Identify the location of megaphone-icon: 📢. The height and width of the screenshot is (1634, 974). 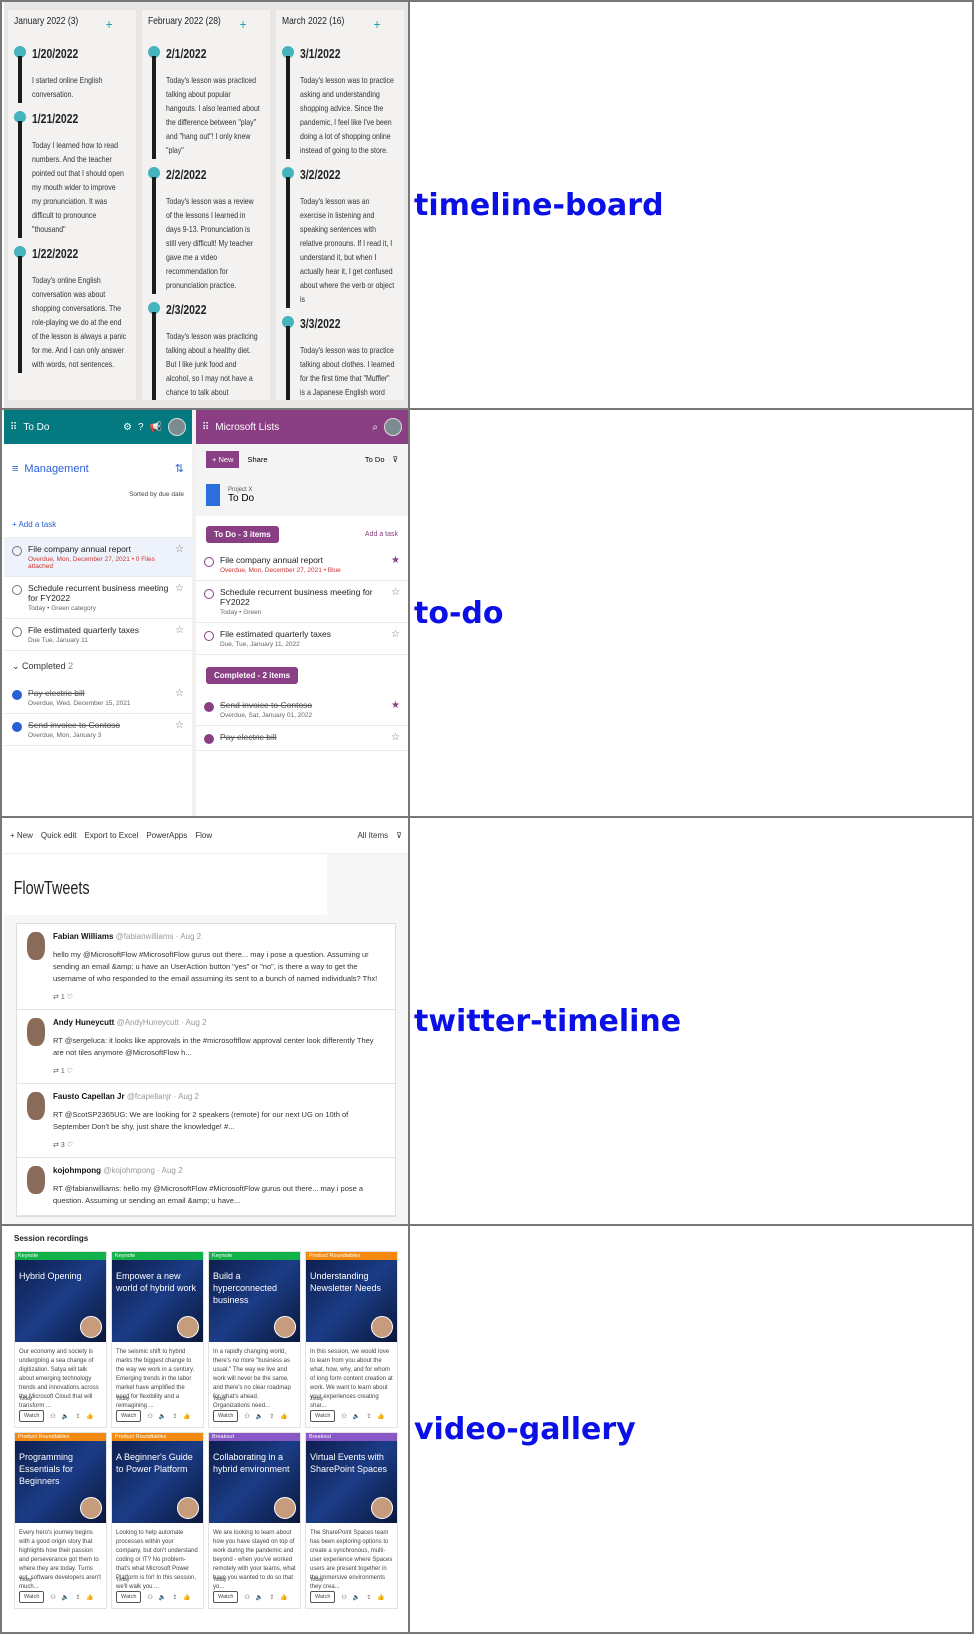
(156, 427).